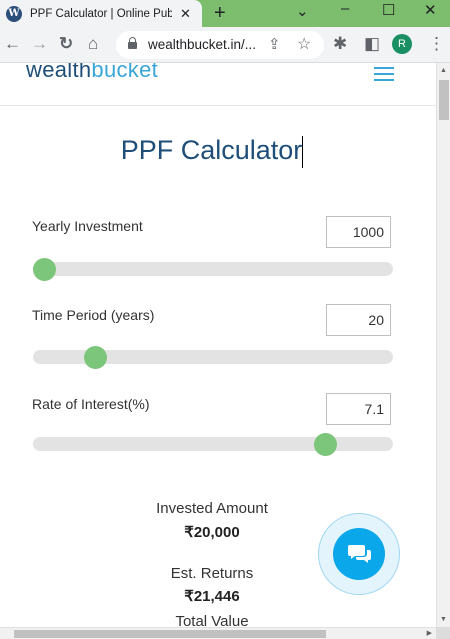  Describe the element at coordinates (218, 84) in the screenshot. I see `site-header: wealthbucket` at that location.